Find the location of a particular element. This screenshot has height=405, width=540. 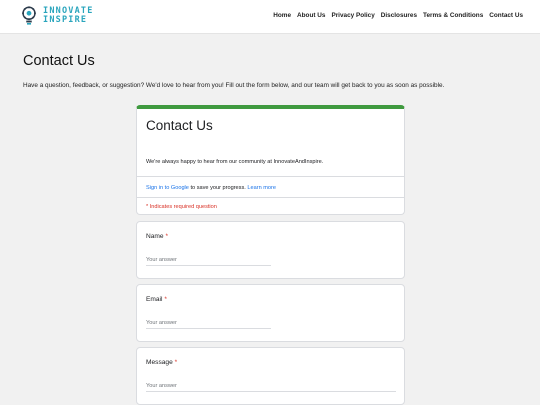

brand-line-2: INSPIRE is located at coordinates (65, 20).